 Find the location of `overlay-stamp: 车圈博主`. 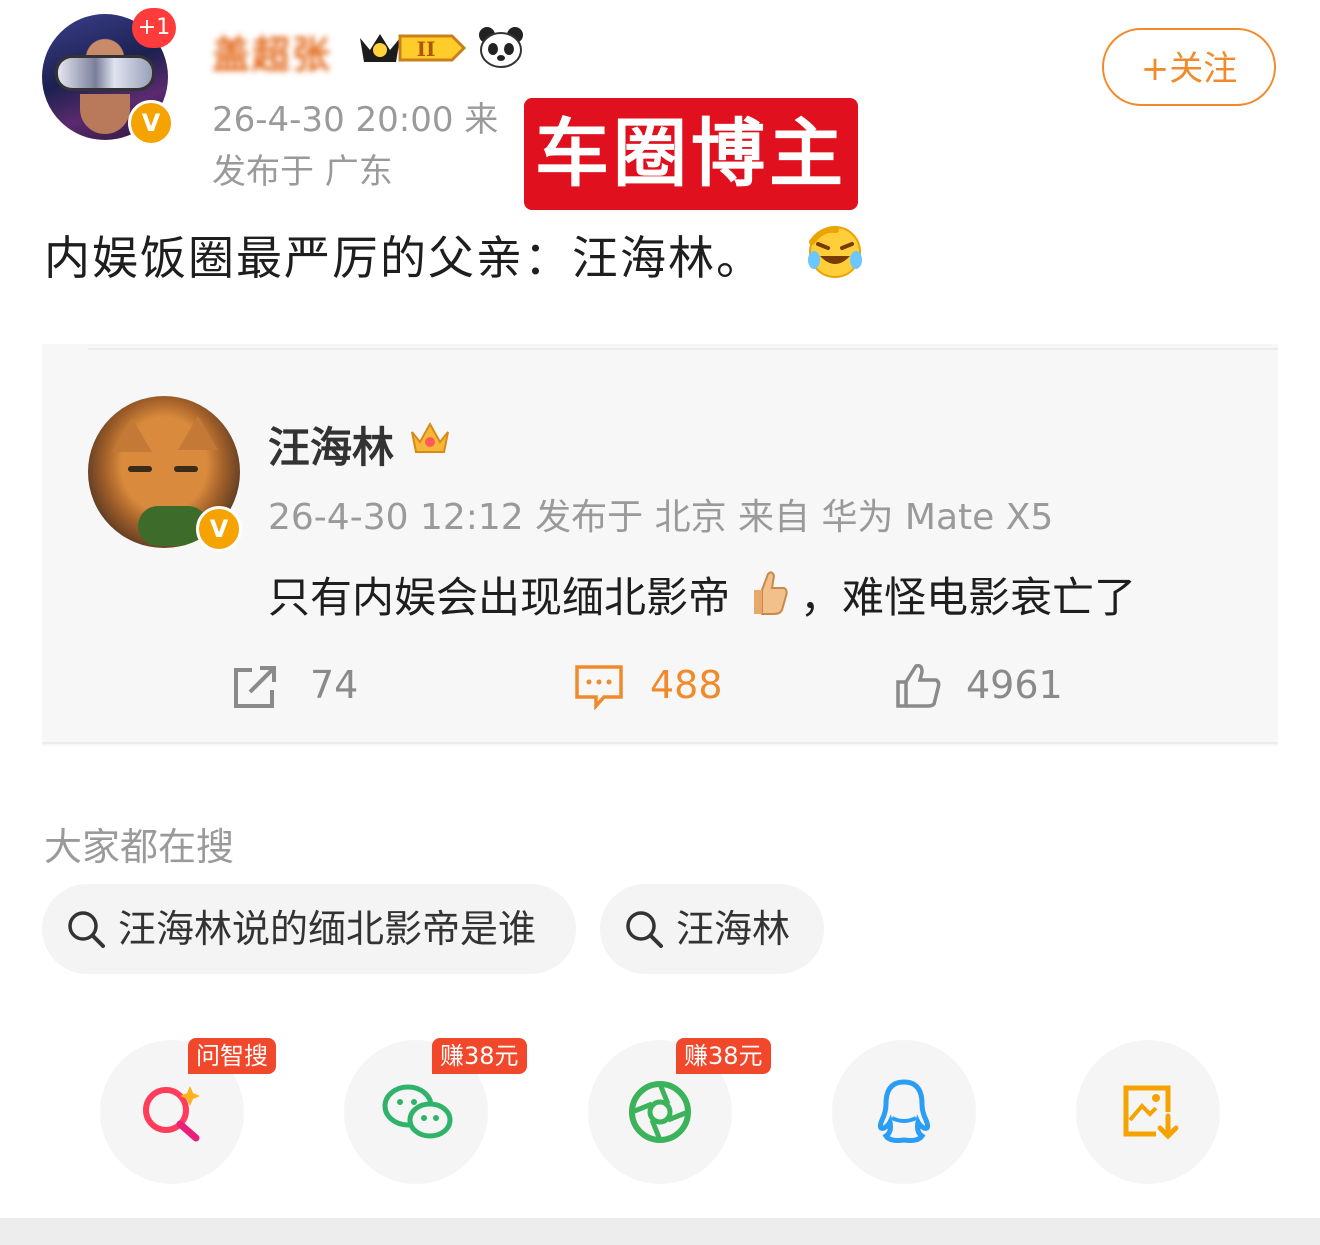

overlay-stamp: 车圈博主 is located at coordinates (691, 154).